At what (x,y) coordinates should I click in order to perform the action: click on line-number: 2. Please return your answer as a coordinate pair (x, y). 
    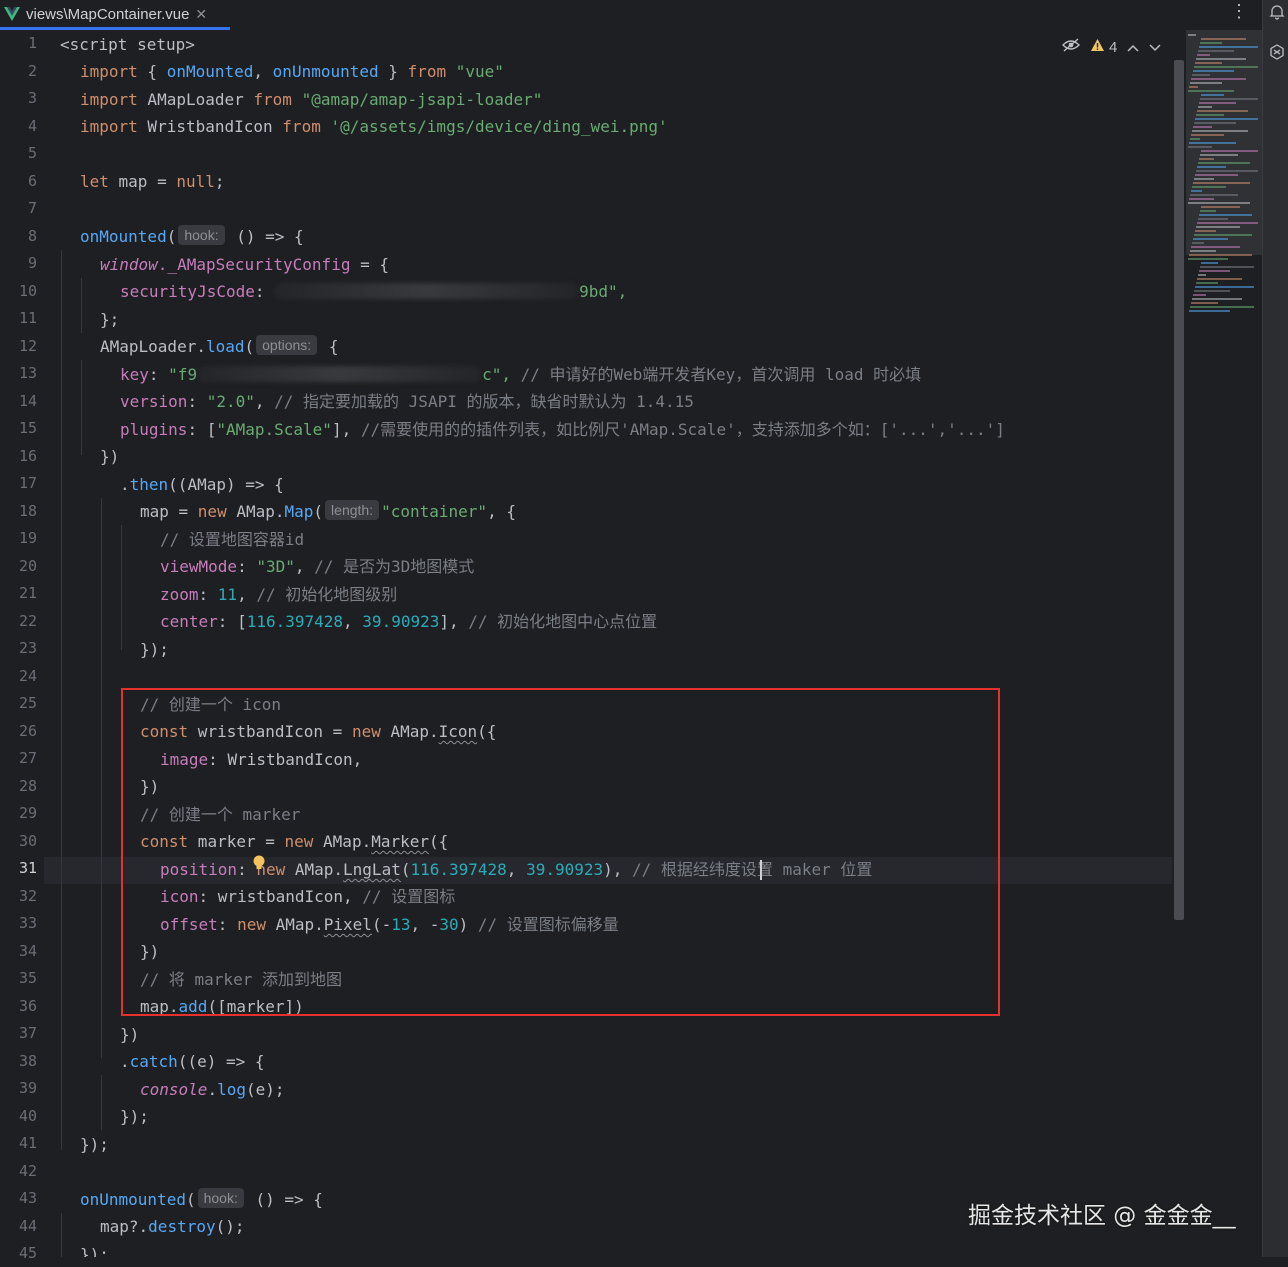
    Looking at the image, I should click on (32, 70).